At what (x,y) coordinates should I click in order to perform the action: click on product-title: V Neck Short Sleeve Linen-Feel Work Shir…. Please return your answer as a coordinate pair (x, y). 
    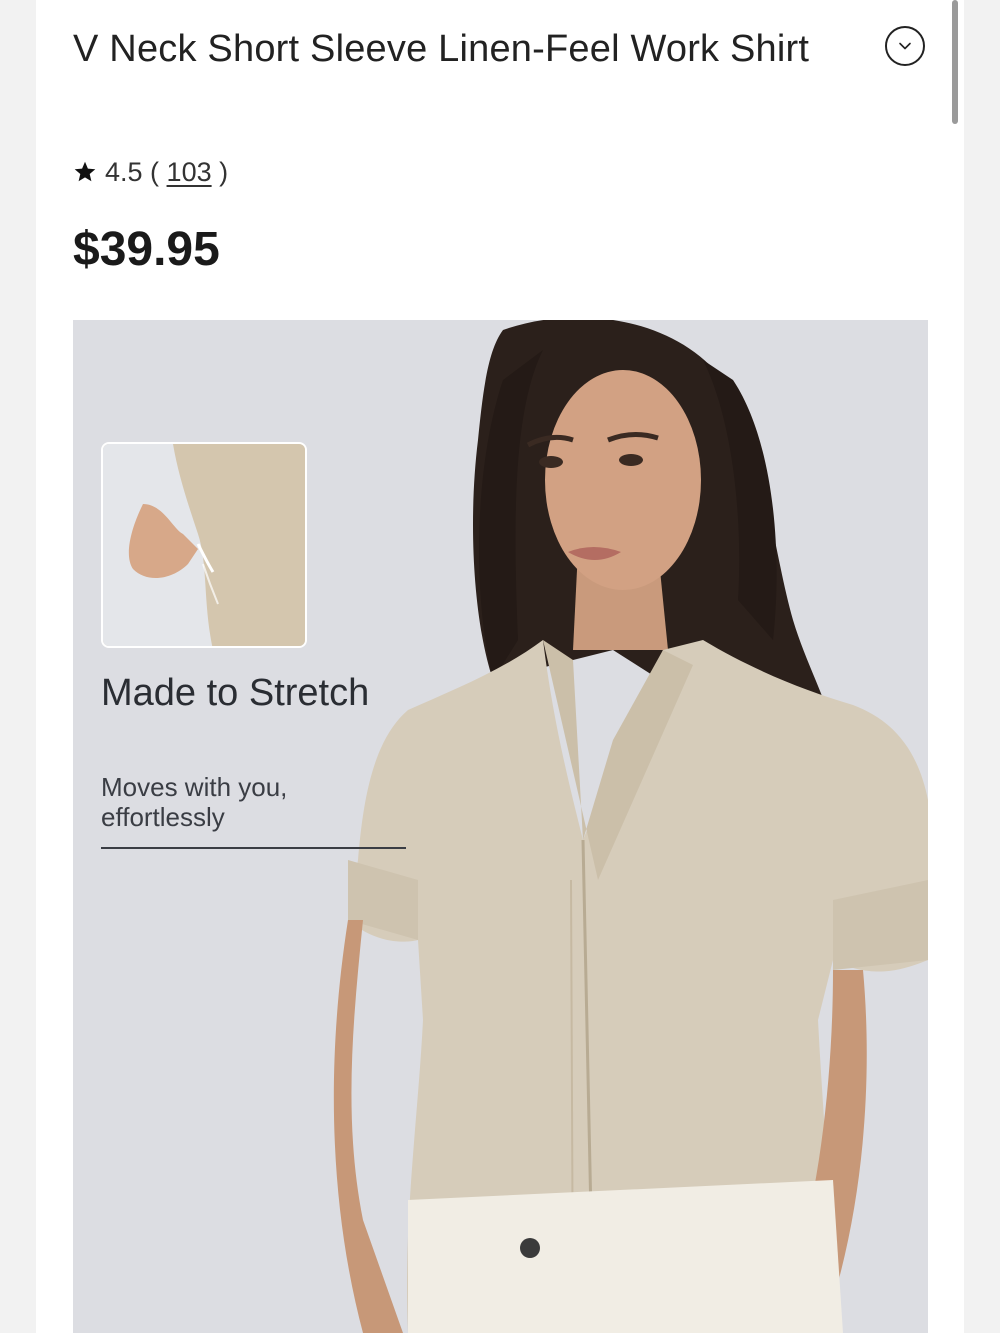
    Looking at the image, I should click on (441, 49).